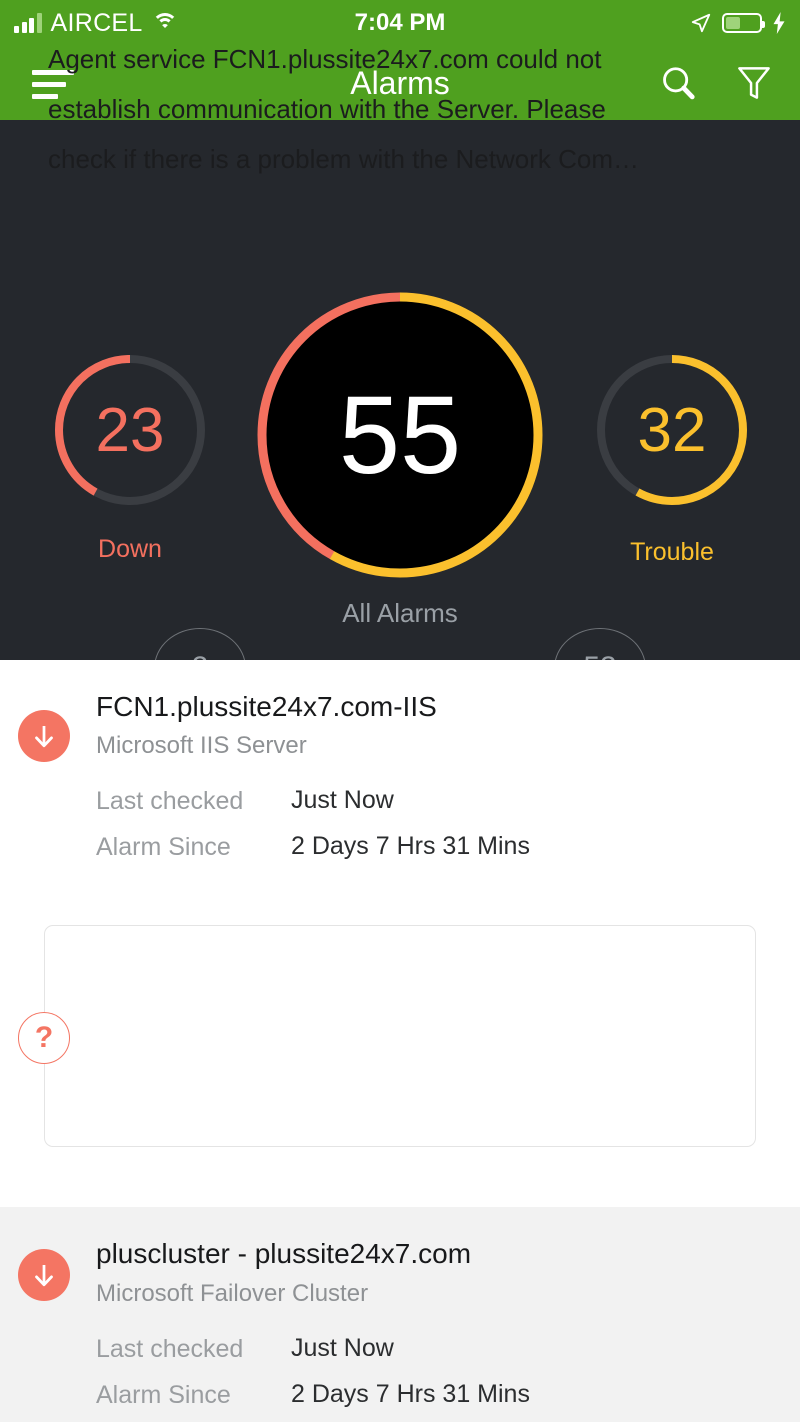  I want to click on gauge-trouble-value: 32, so click(672, 430).